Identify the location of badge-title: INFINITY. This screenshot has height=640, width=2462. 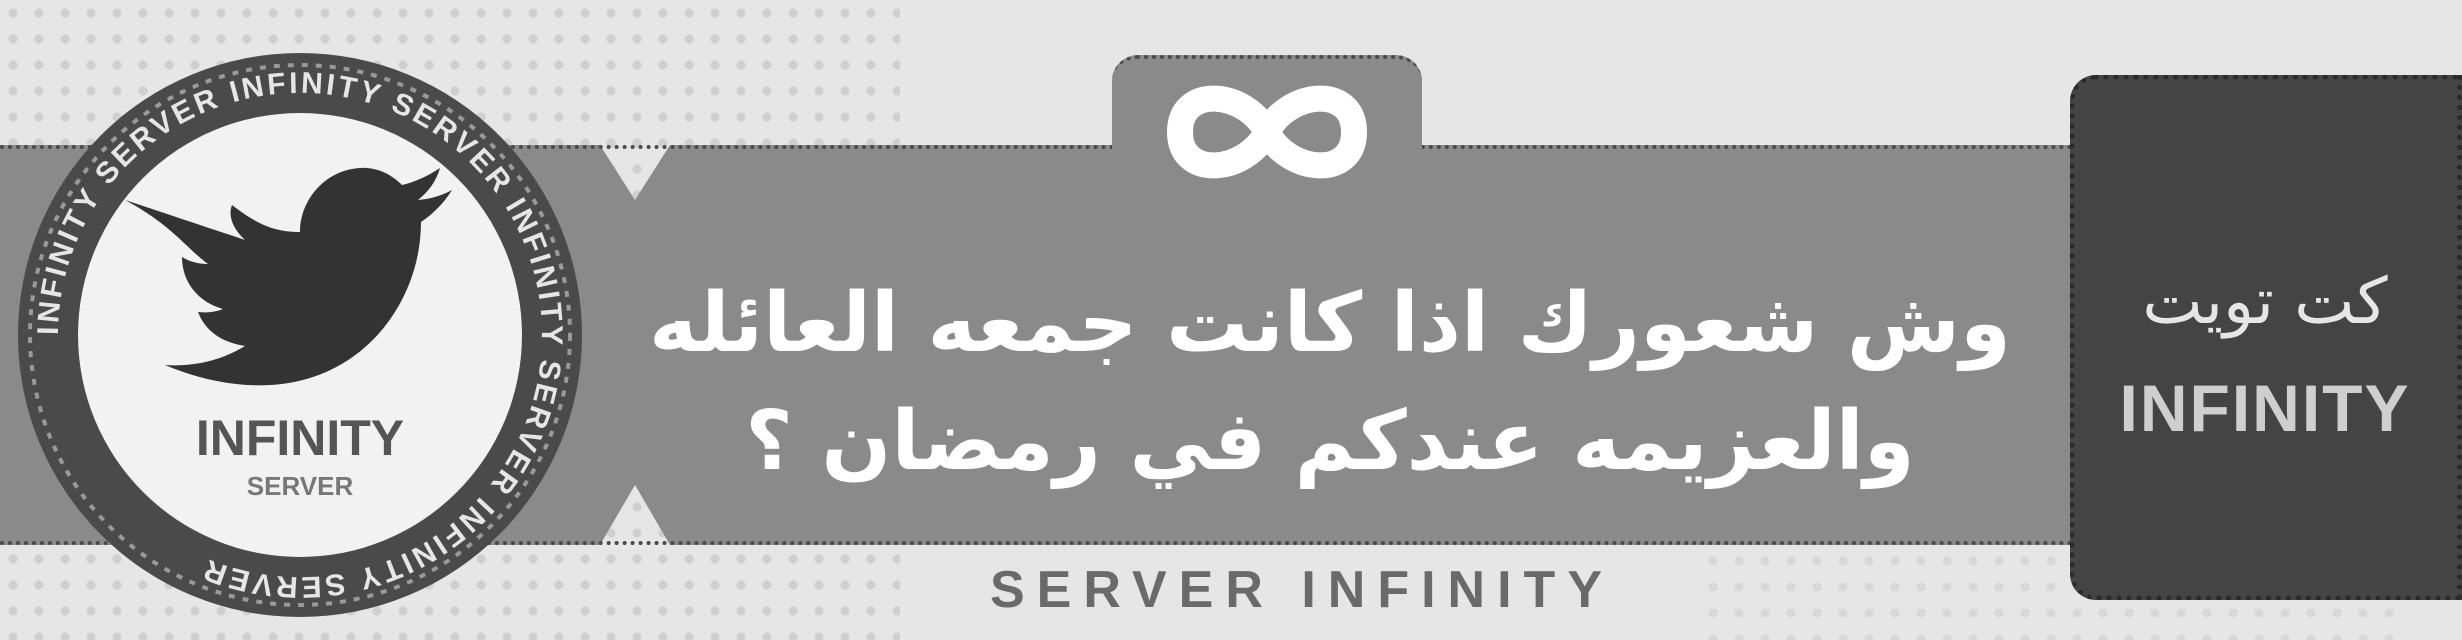
(300, 438).